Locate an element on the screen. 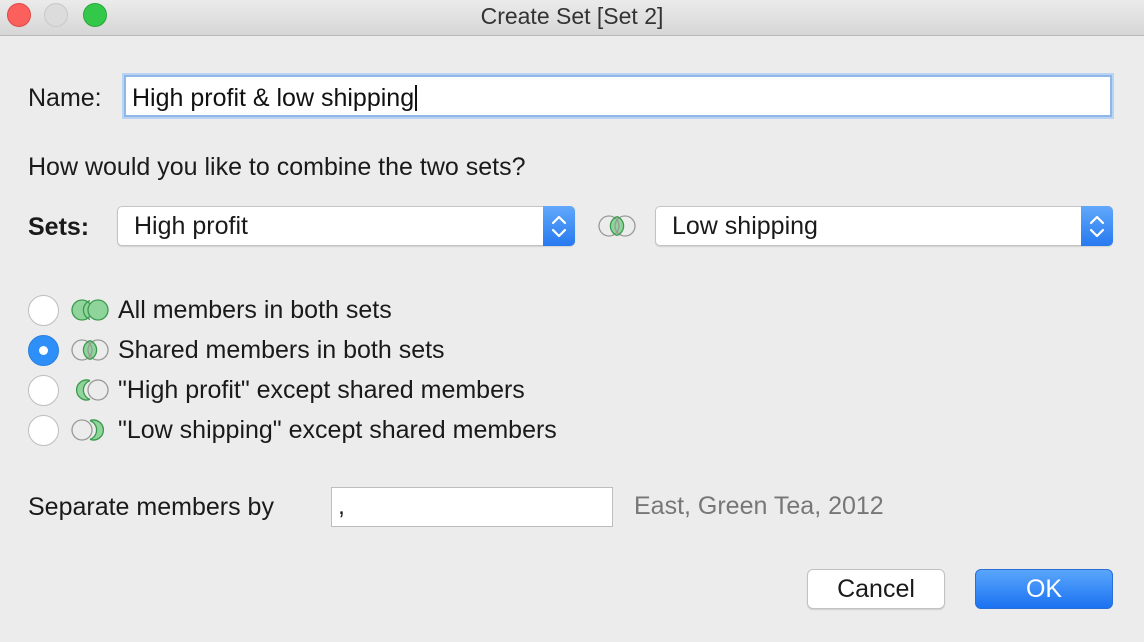 The image size is (1144, 642). option-shared-label: Shared members in both sets is located at coordinates (281, 350).